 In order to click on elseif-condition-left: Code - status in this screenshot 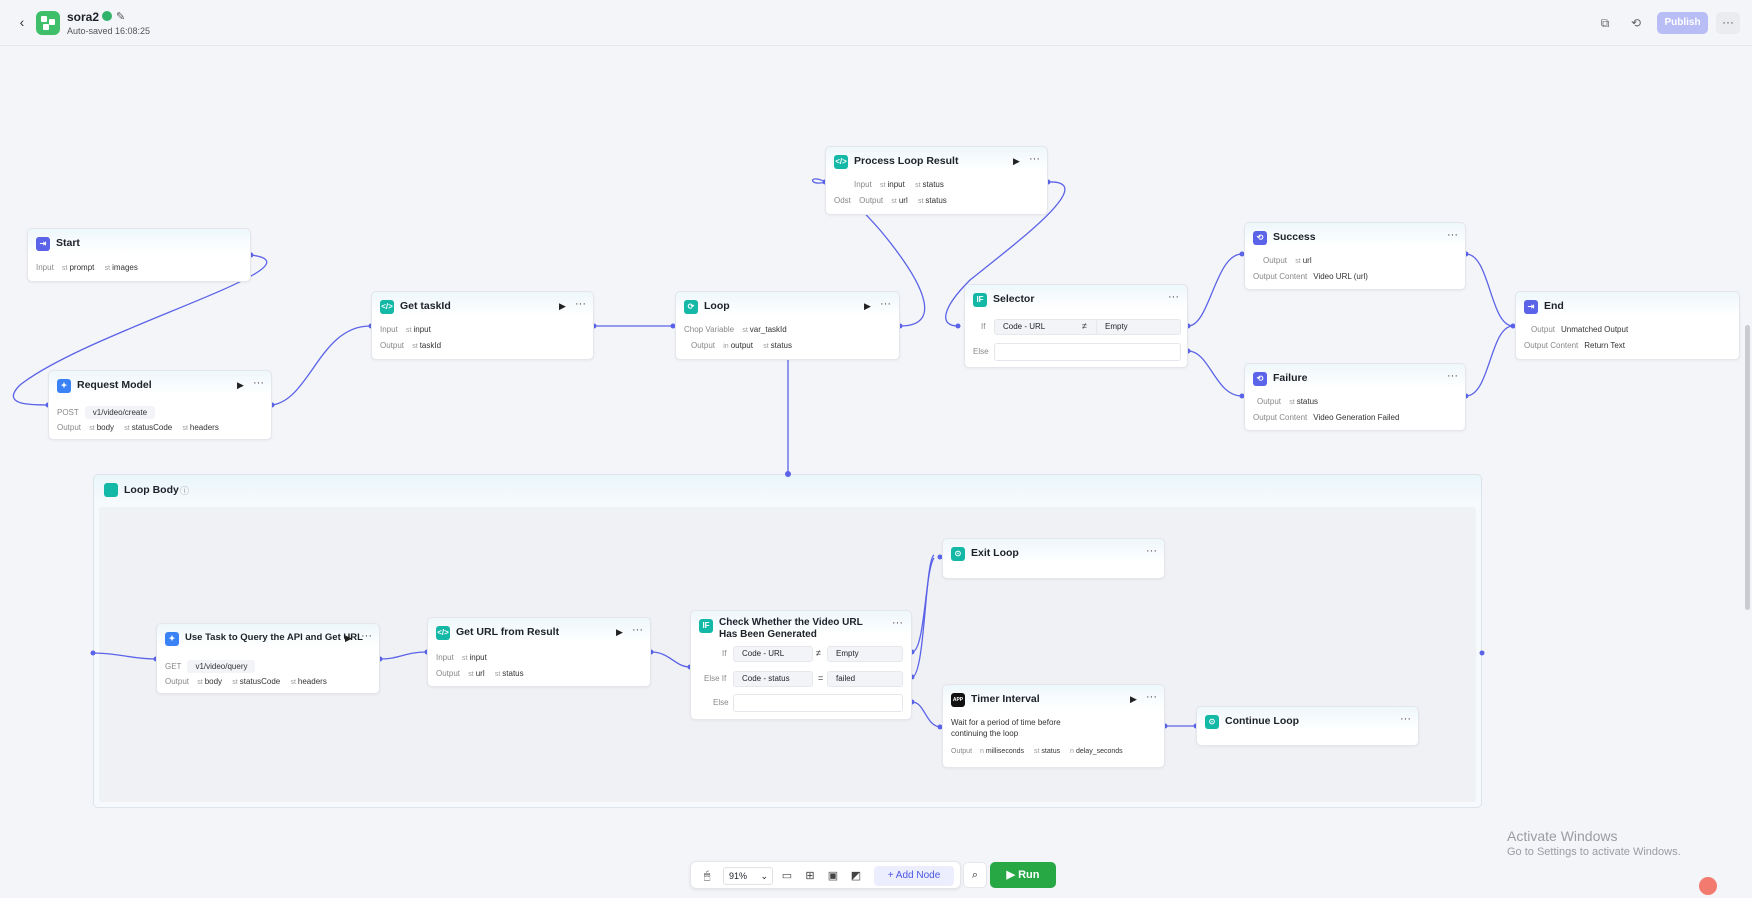, I will do `click(773, 679)`.